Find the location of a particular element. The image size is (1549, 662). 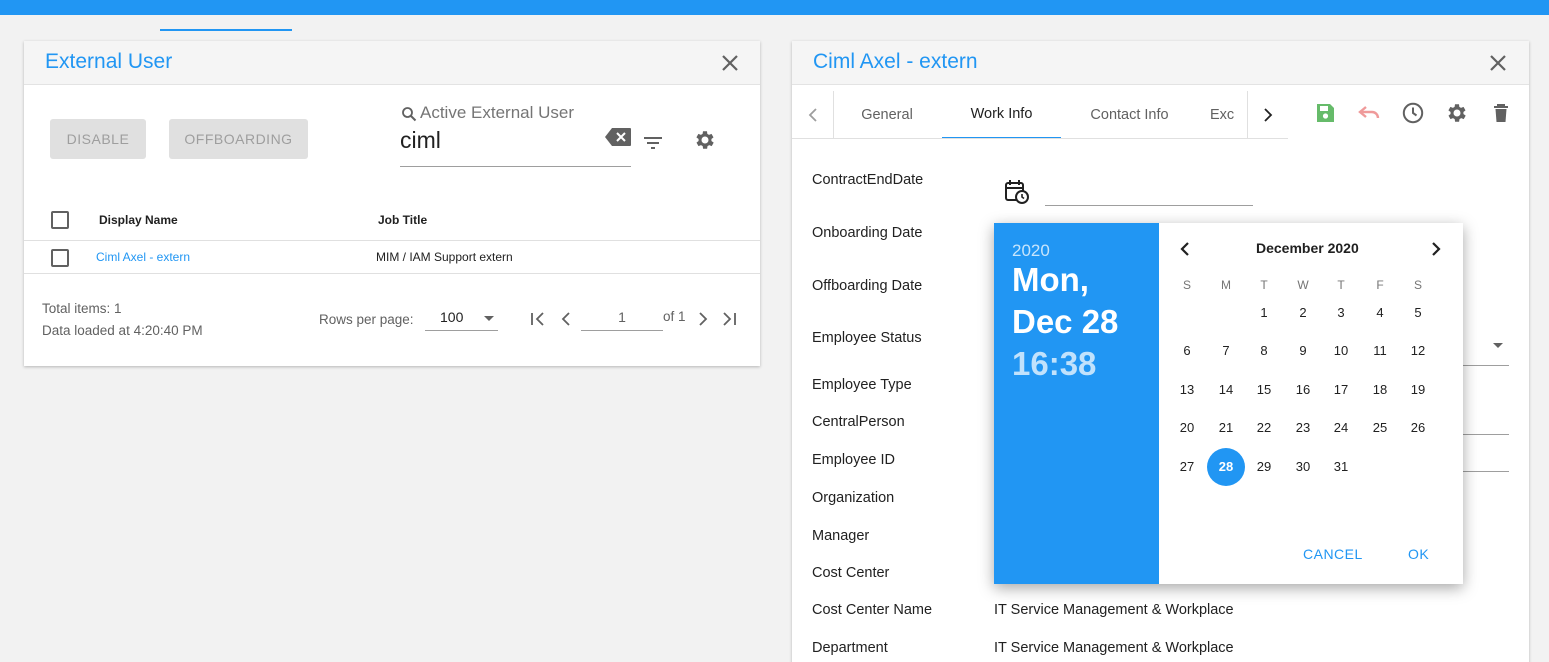

calendar-day: 26 is located at coordinates (1418, 428).